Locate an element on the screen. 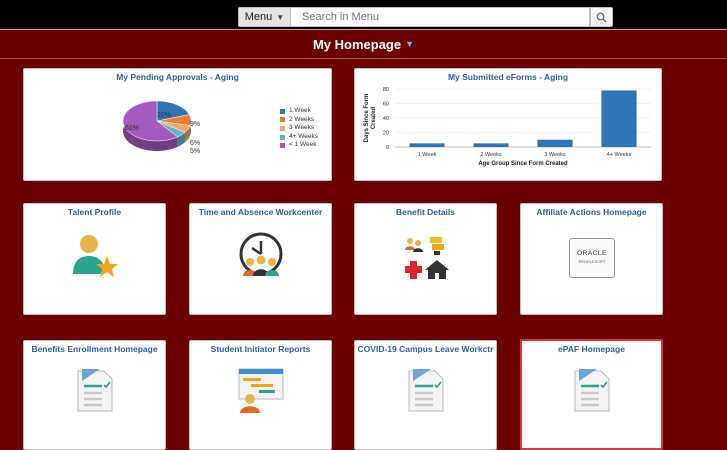  menu-button-label: Menu is located at coordinates (258, 17).